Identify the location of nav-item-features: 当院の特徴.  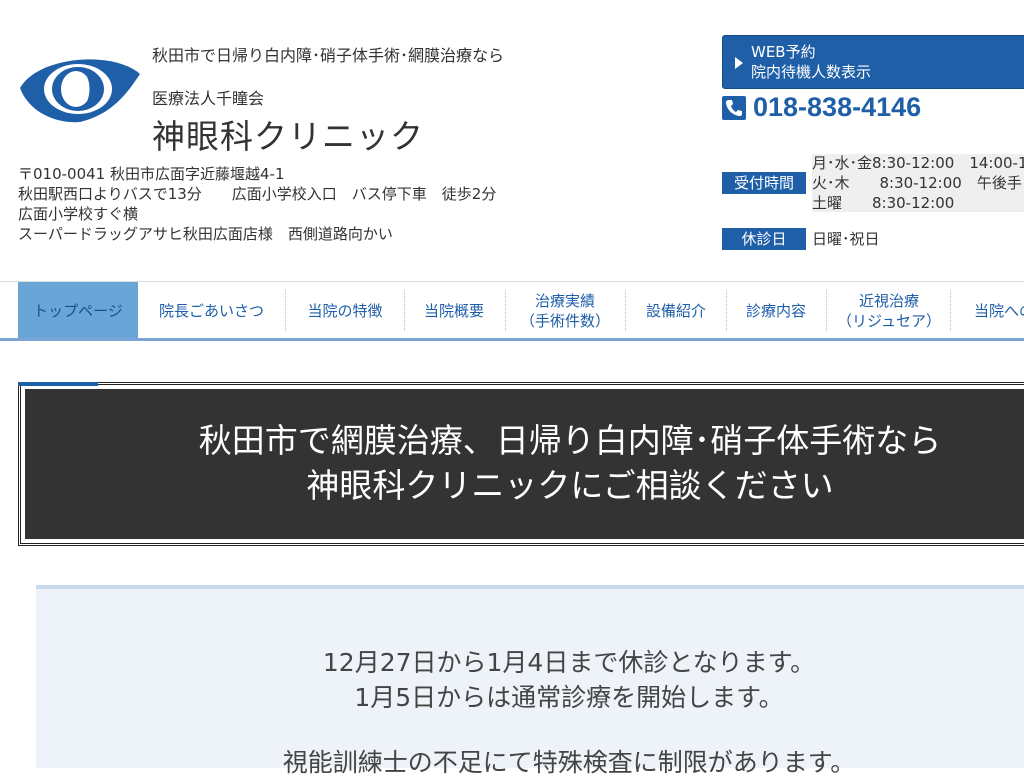
(345, 310).